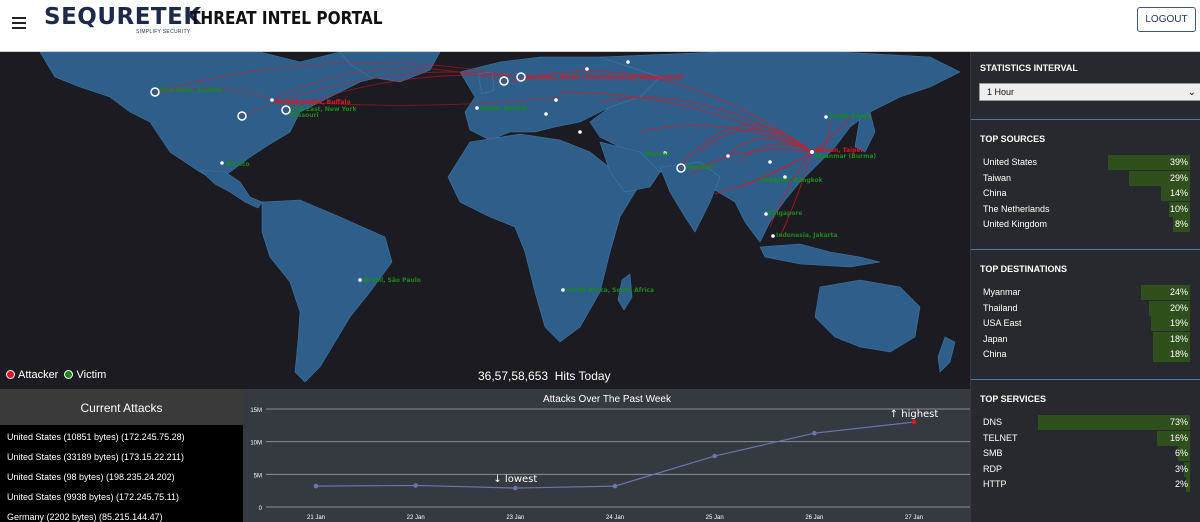 The height and width of the screenshot is (522, 1200). Describe the element at coordinates (10, 374) in the screenshot. I see `attacker-dot-icon` at that location.